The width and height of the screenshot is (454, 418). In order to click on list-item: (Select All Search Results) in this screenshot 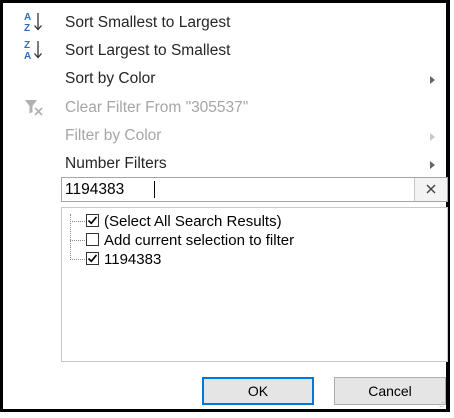, I will do `click(252, 222)`.